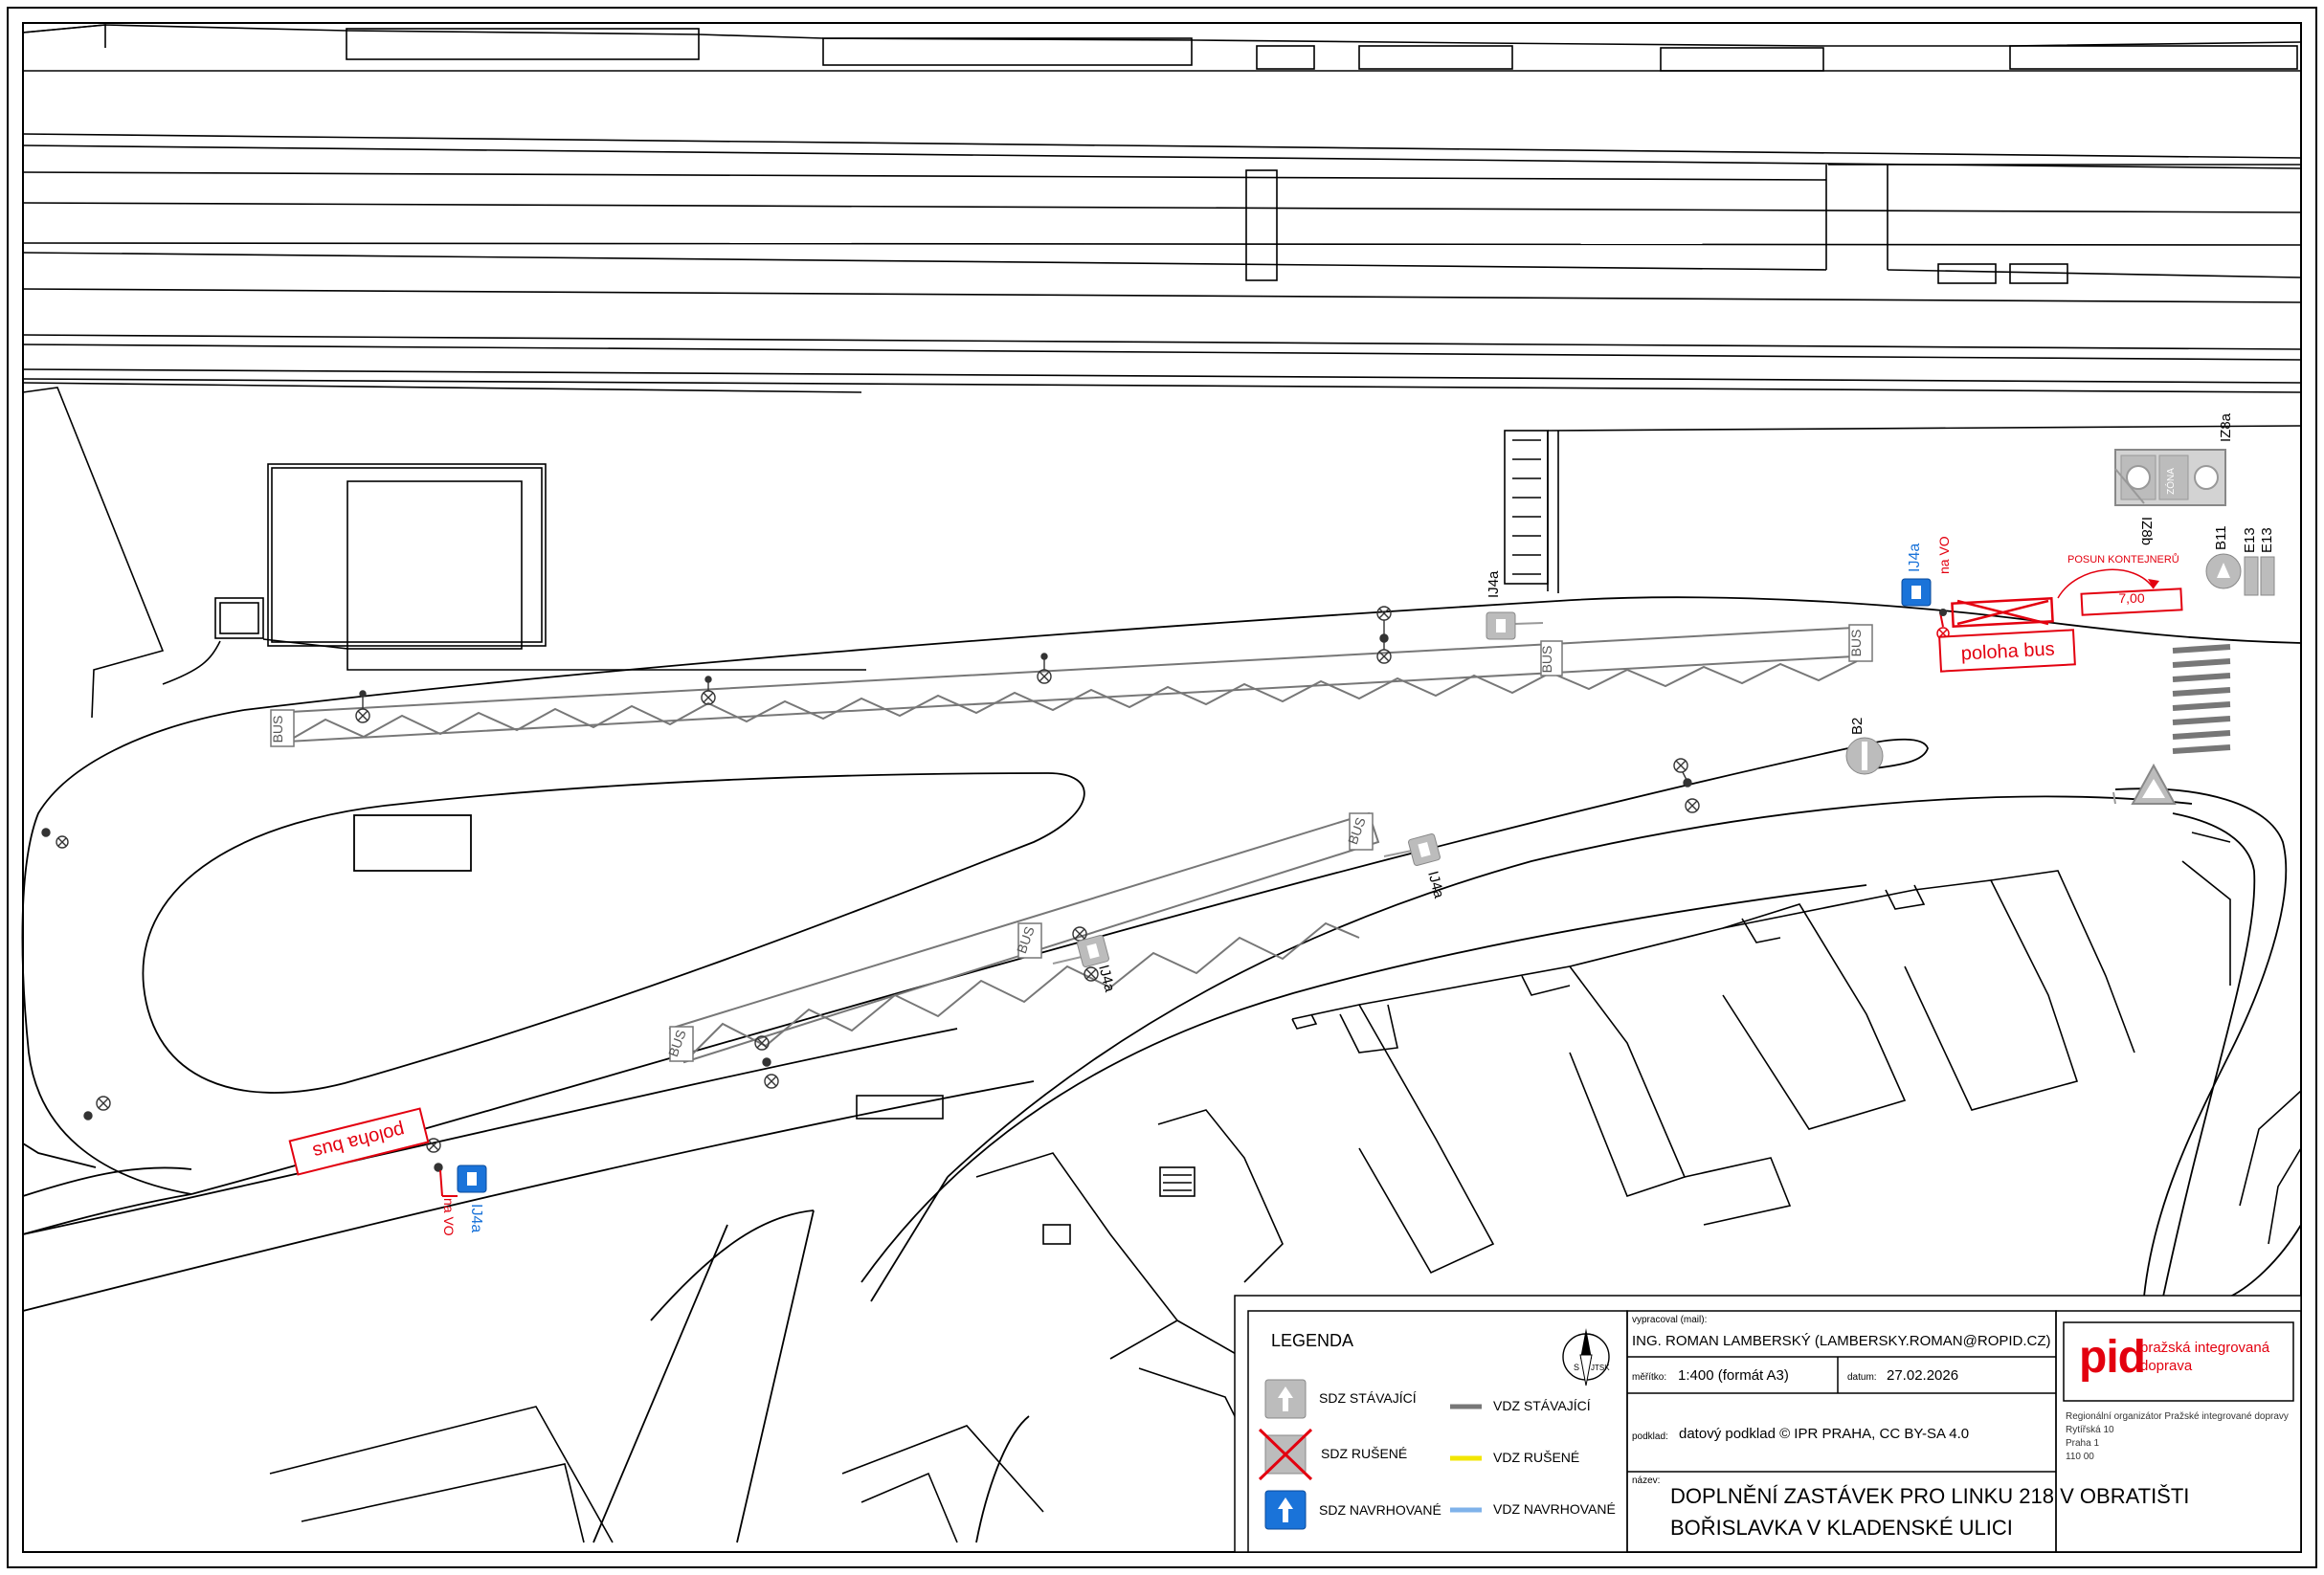 This screenshot has height=1575, width=2324. What do you see at coordinates (2123, 559) in the screenshot?
I see `posun-label: POSUN KONTEJNERŮ` at bounding box center [2123, 559].